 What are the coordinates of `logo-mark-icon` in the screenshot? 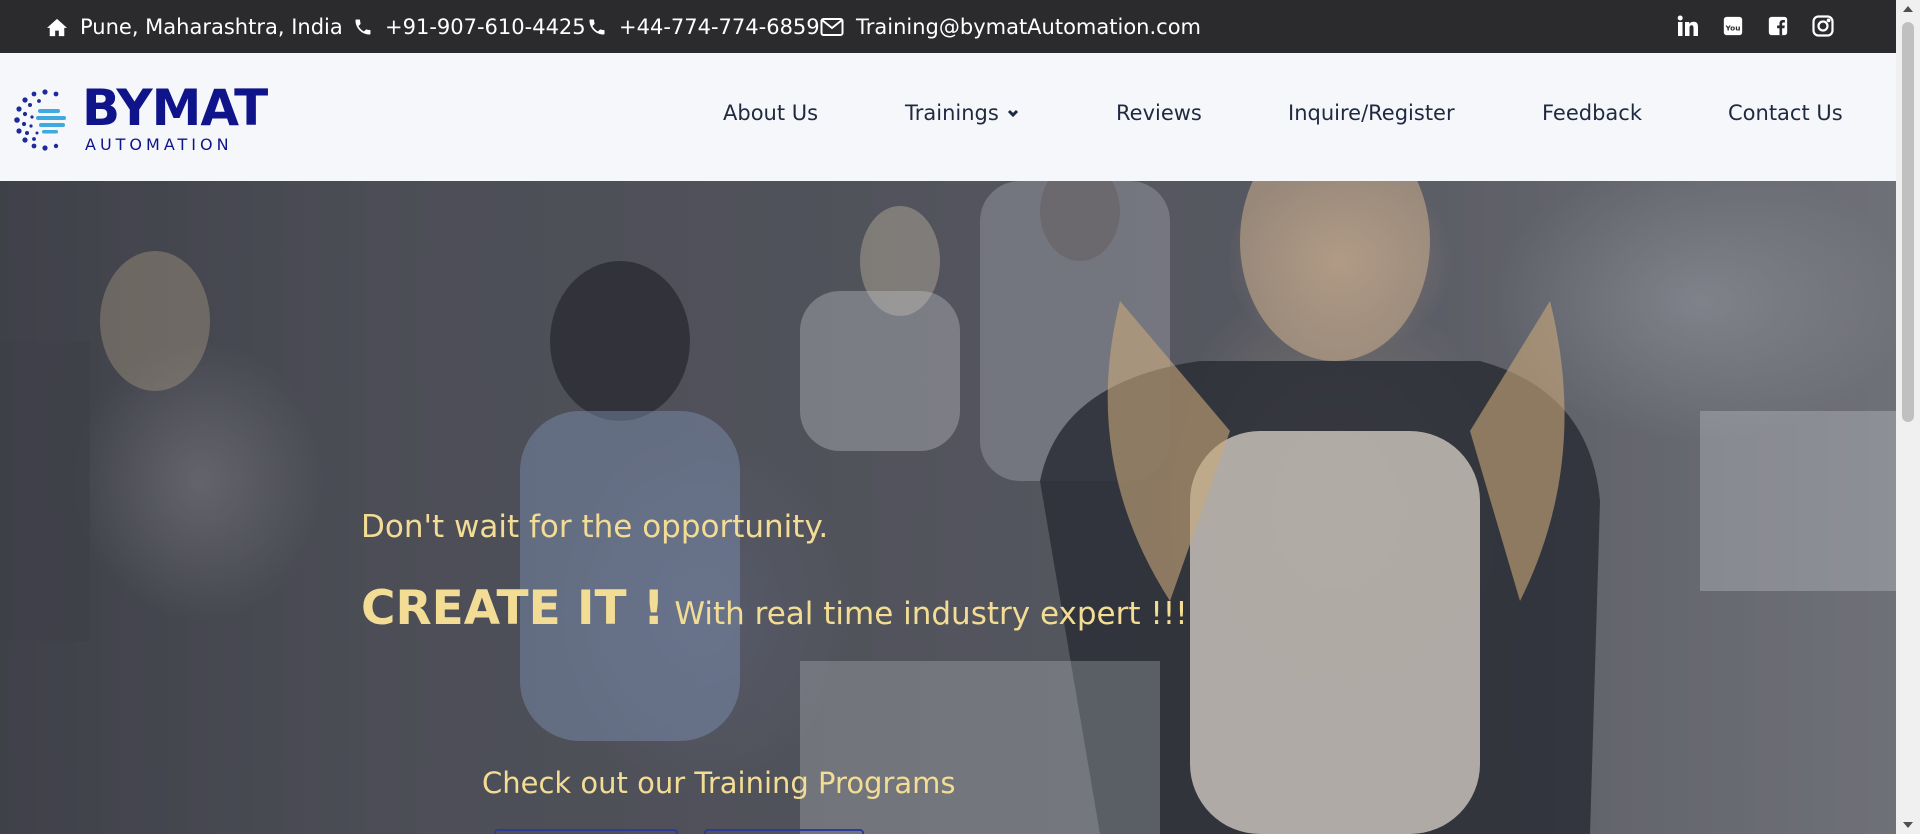 It's located at (40, 120).